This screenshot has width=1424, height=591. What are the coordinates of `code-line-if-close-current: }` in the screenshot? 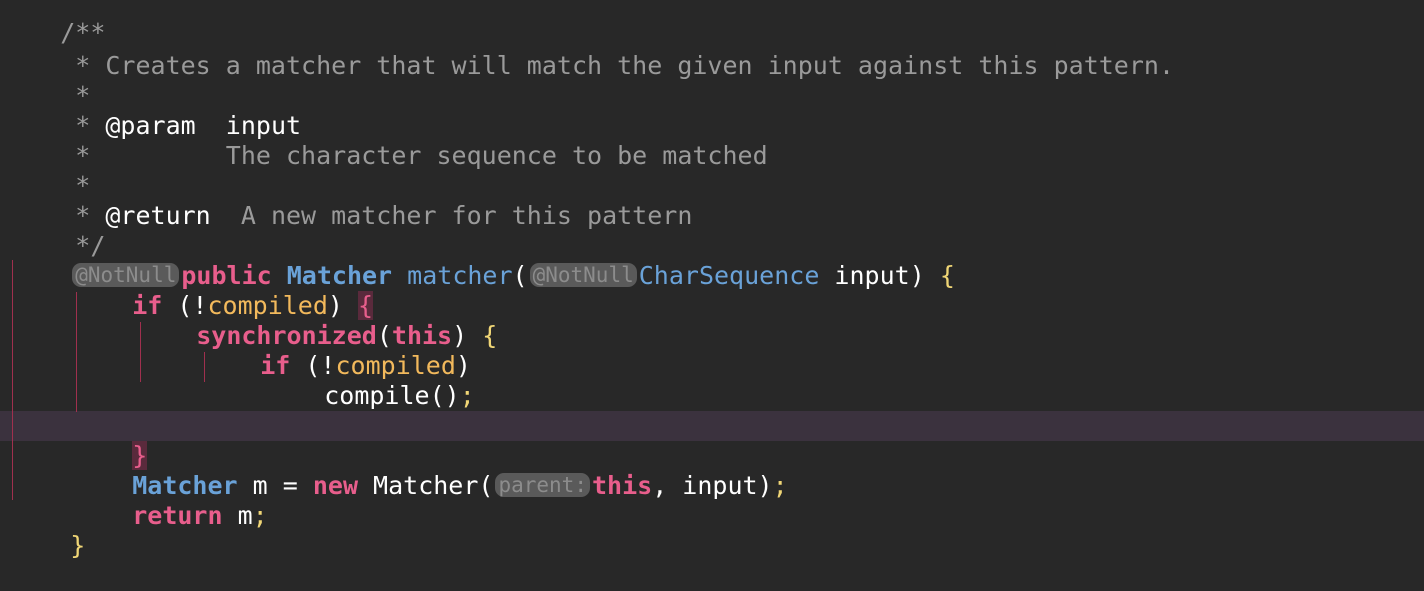 It's located at (712, 440).